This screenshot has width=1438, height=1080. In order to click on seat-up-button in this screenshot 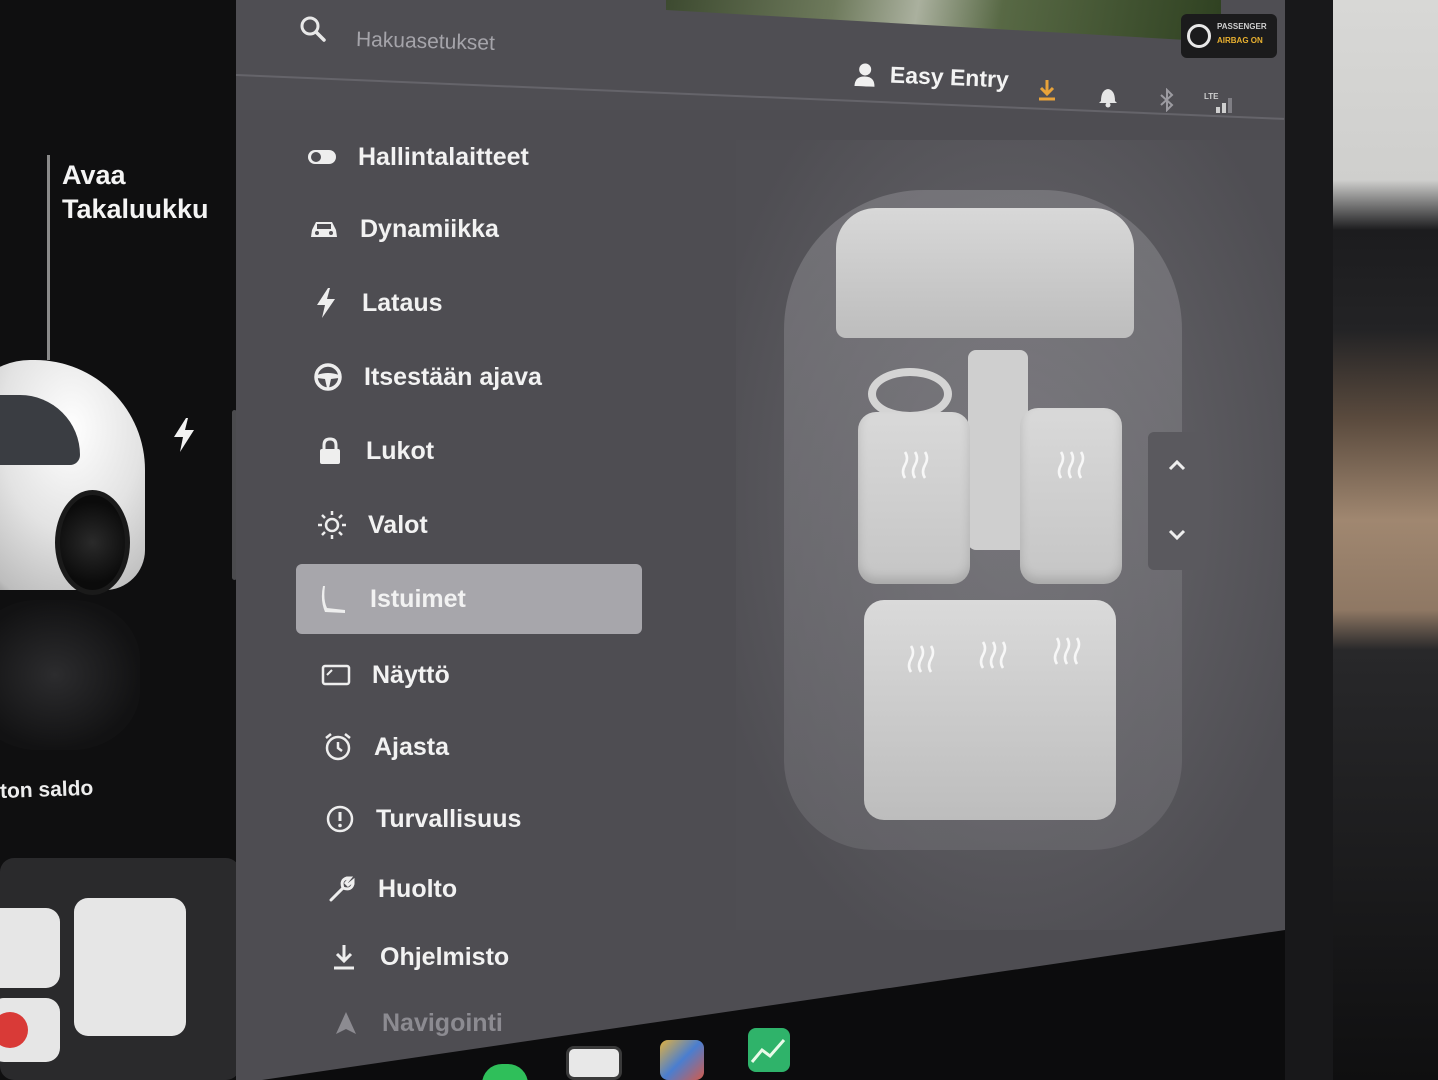, I will do `click(1177, 465)`.